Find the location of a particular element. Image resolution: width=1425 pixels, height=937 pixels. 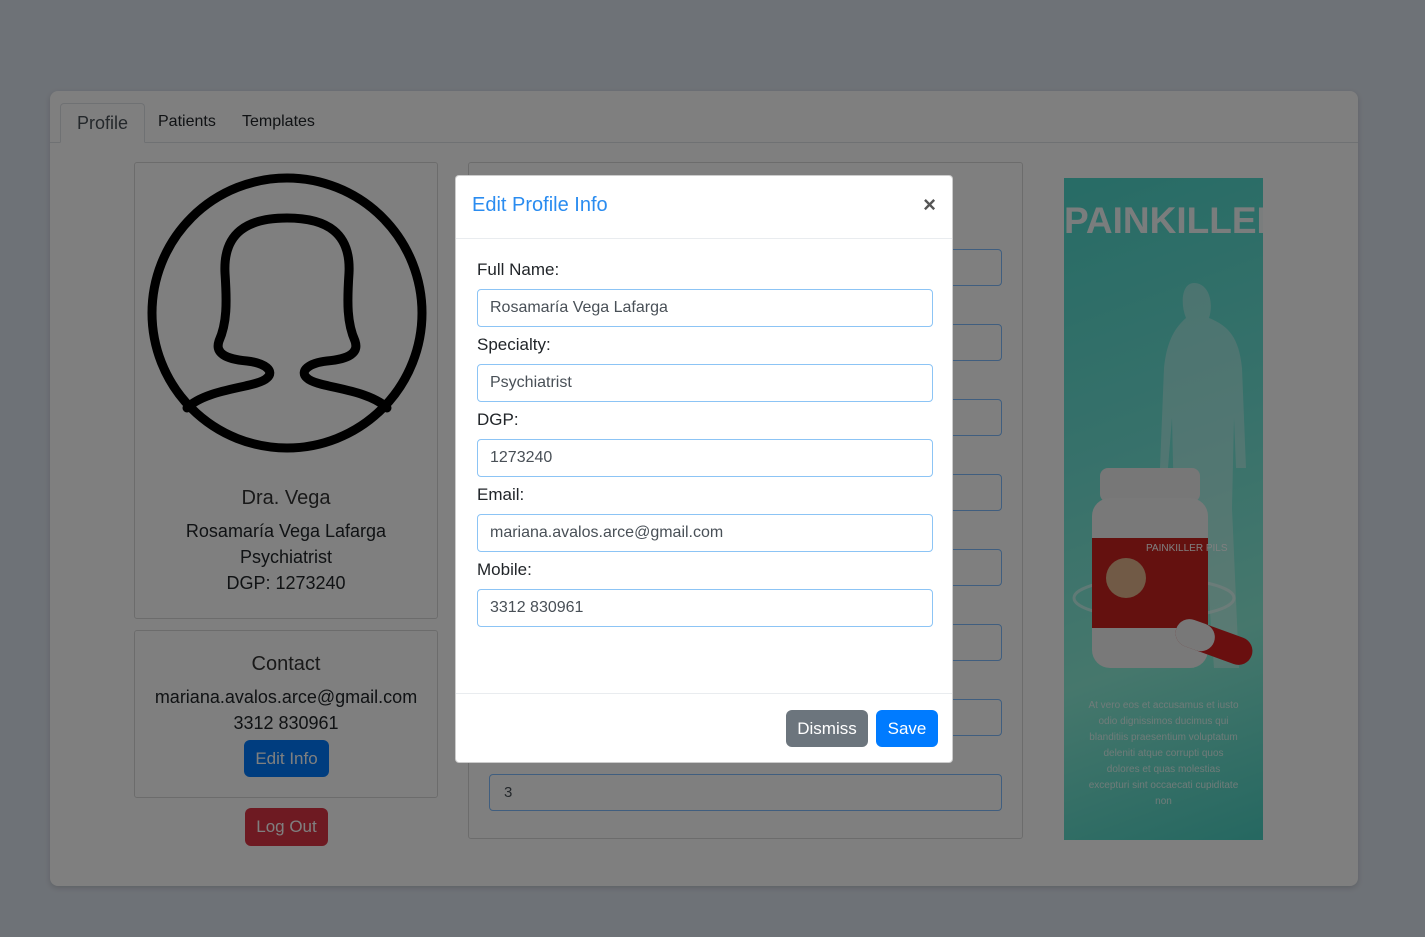

email-label: Email: is located at coordinates (501, 494).